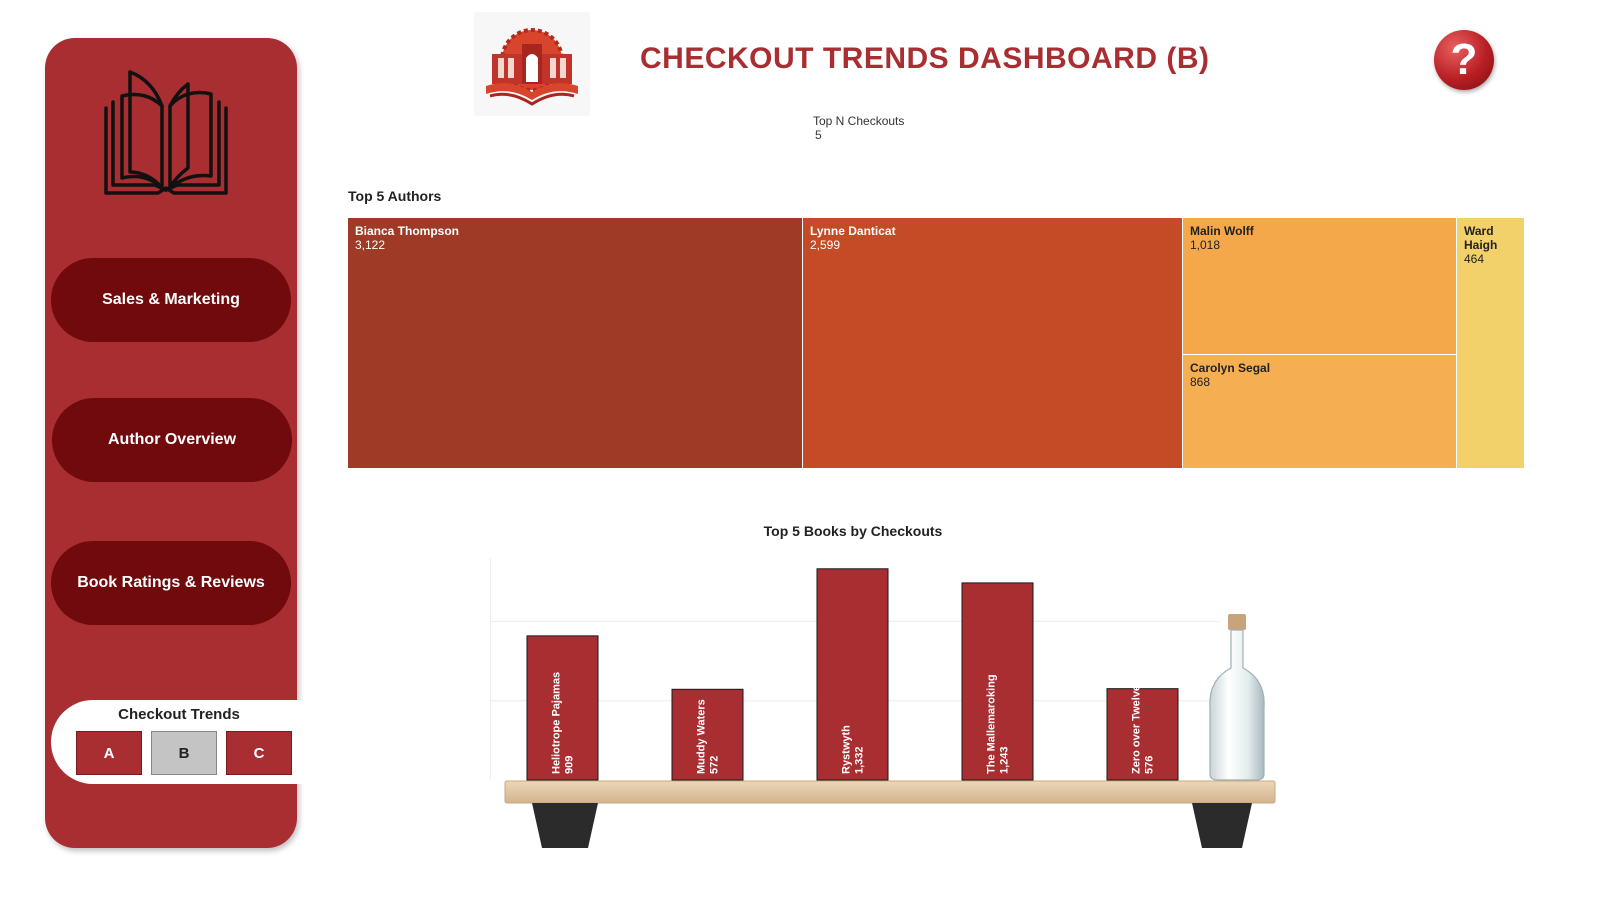  I want to click on checkout-trends-panel: Checkout Trends A B C, so click(179, 742).